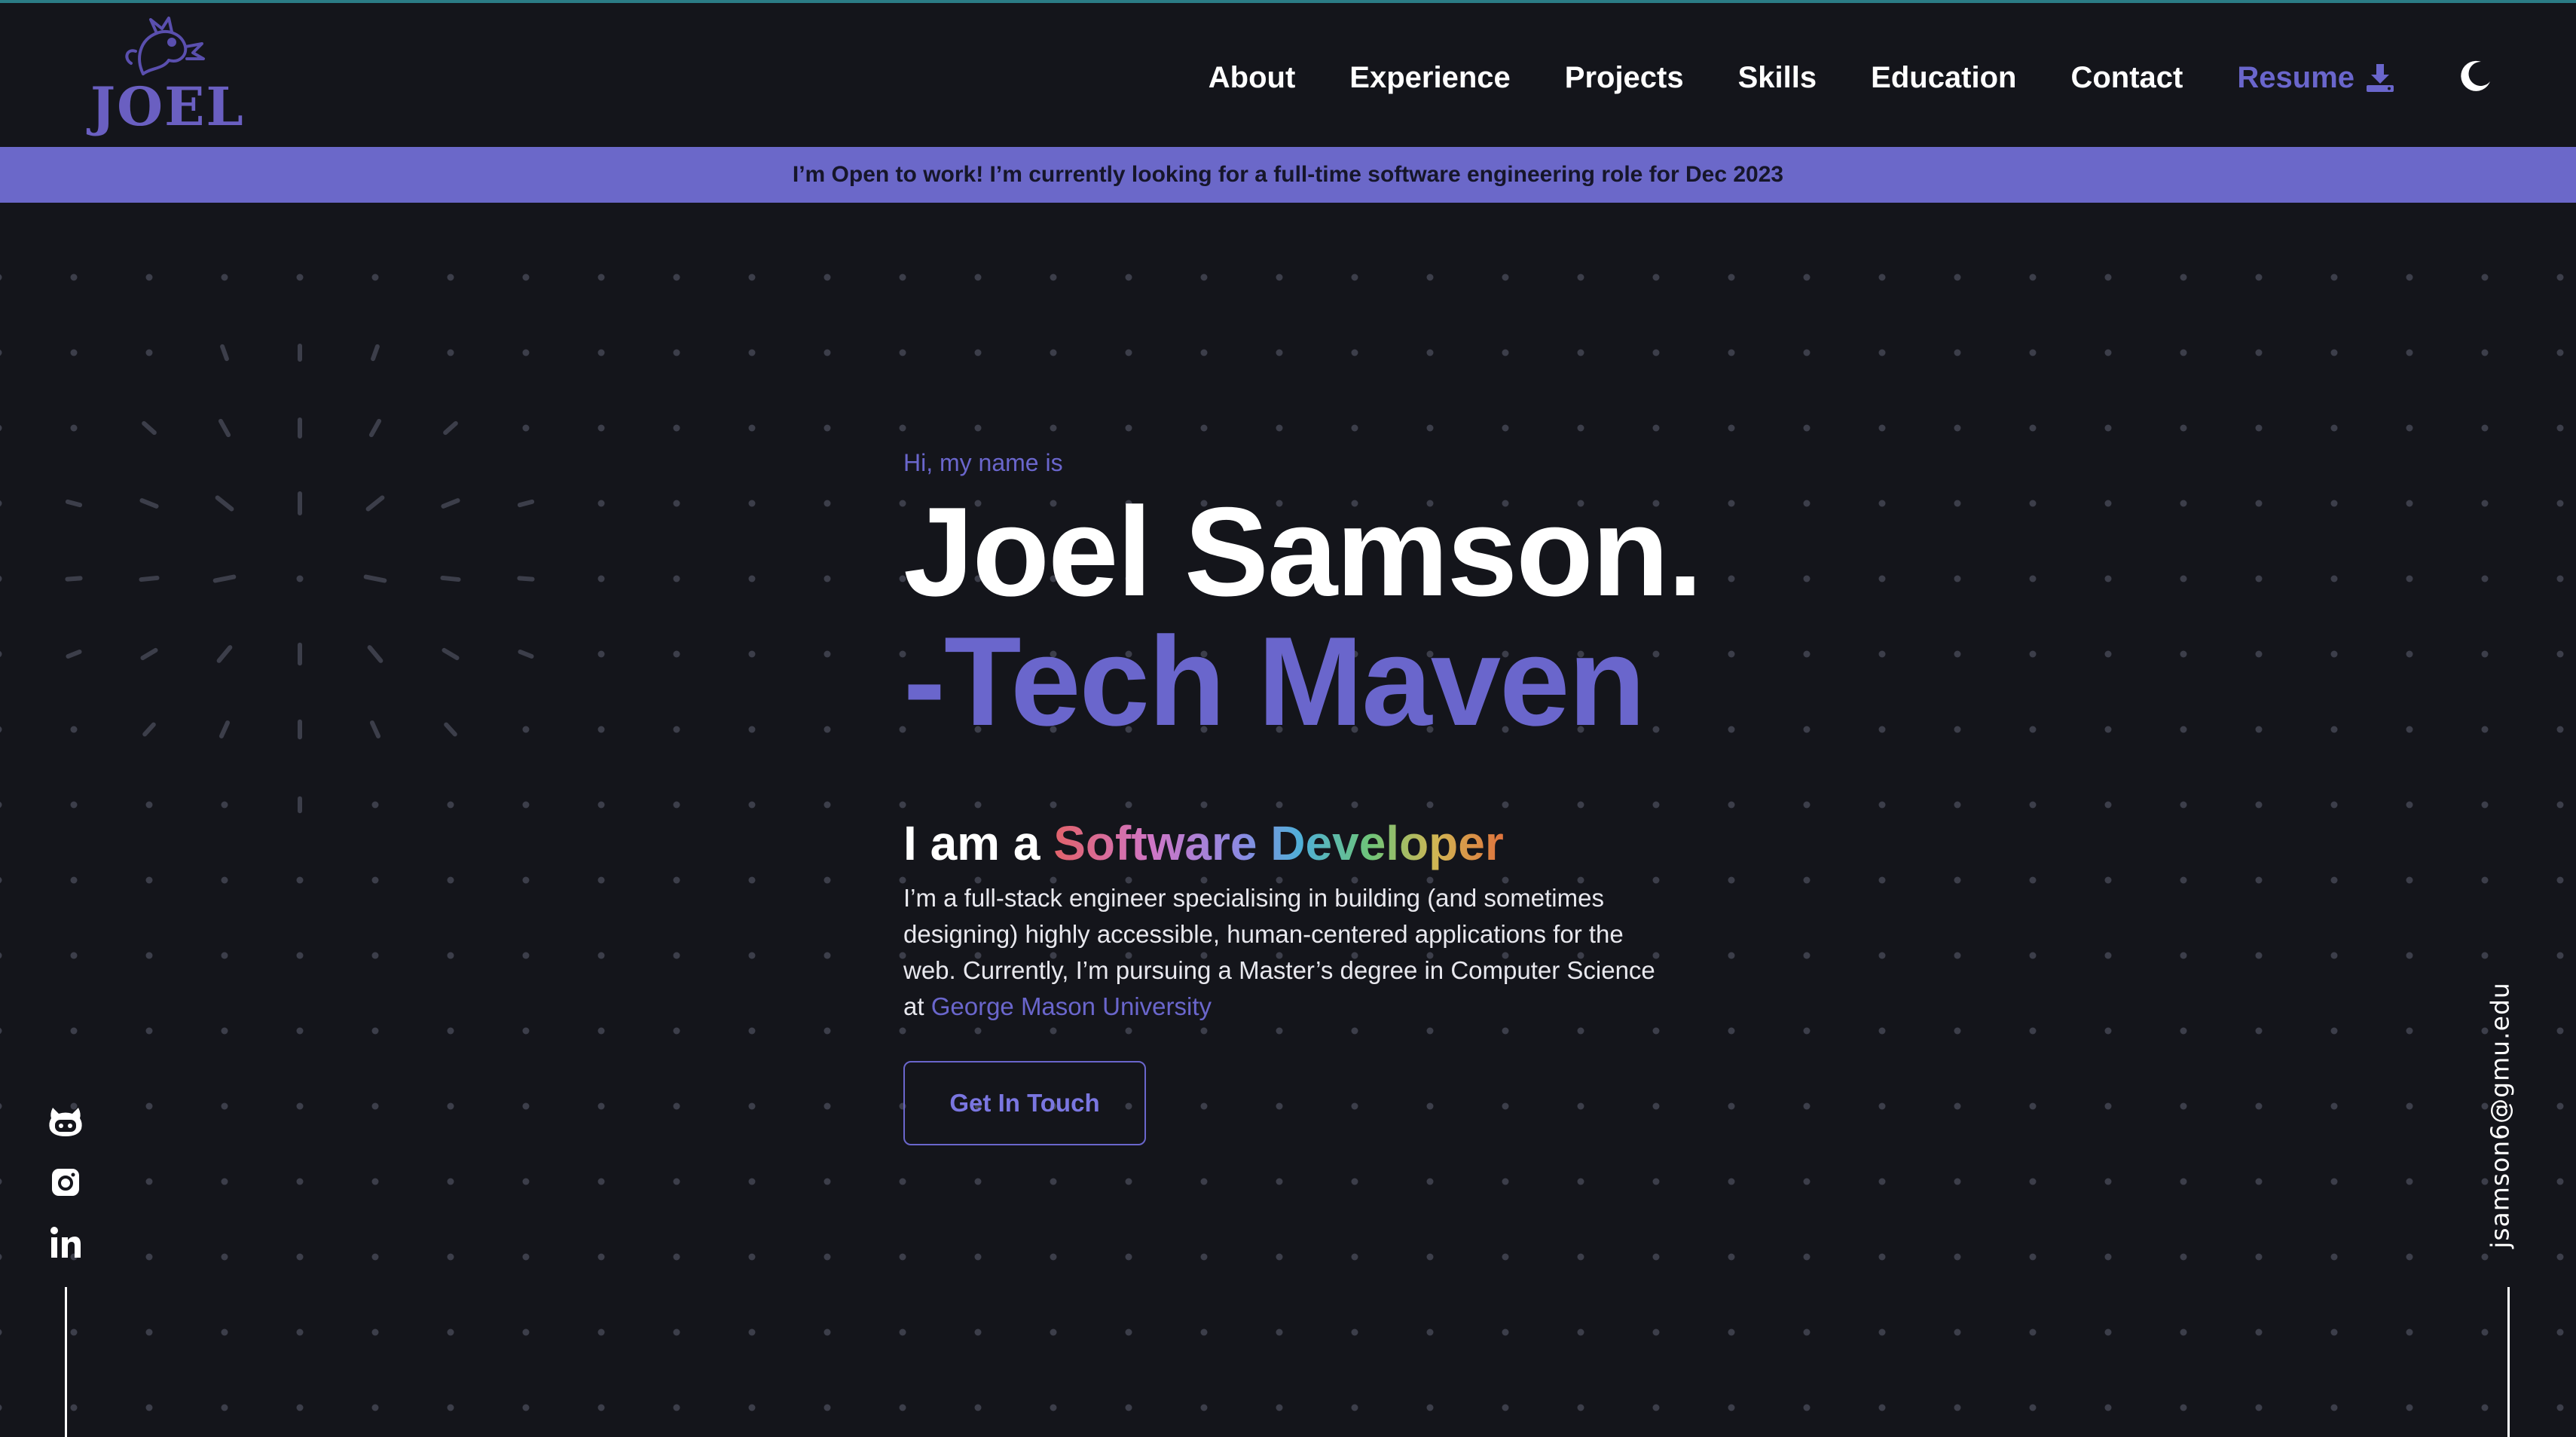 The image size is (2576, 1437). I want to click on side-email: jsamson6@gmu.edu, so click(2500, 1115).